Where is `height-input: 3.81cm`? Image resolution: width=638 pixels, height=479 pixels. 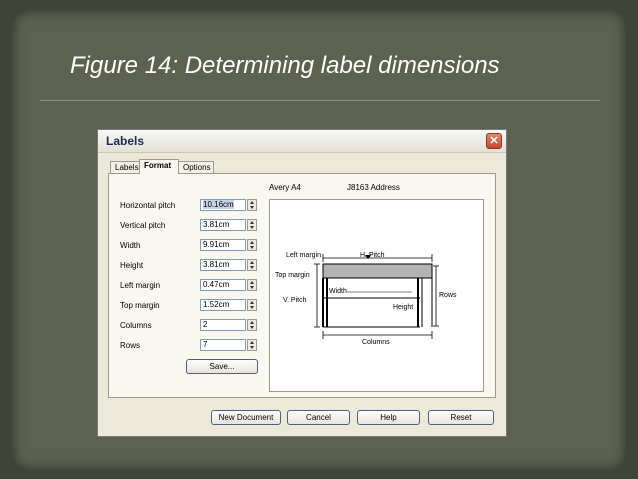 height-input: 3.81cm is located at coordinates (223, 265).